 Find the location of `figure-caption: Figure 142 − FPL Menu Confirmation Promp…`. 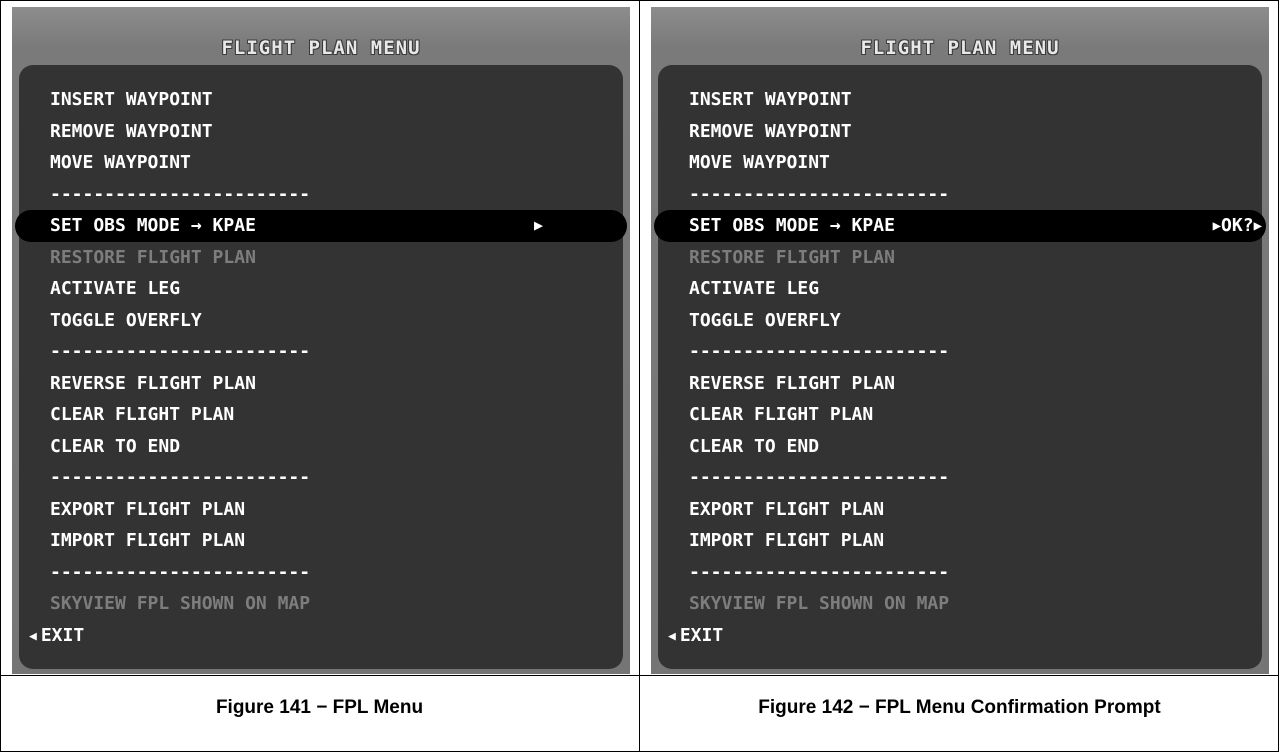

figure-caption: Figure 142 − FPL Menu Confirmation Promp… is located at coordinates (959, 707).